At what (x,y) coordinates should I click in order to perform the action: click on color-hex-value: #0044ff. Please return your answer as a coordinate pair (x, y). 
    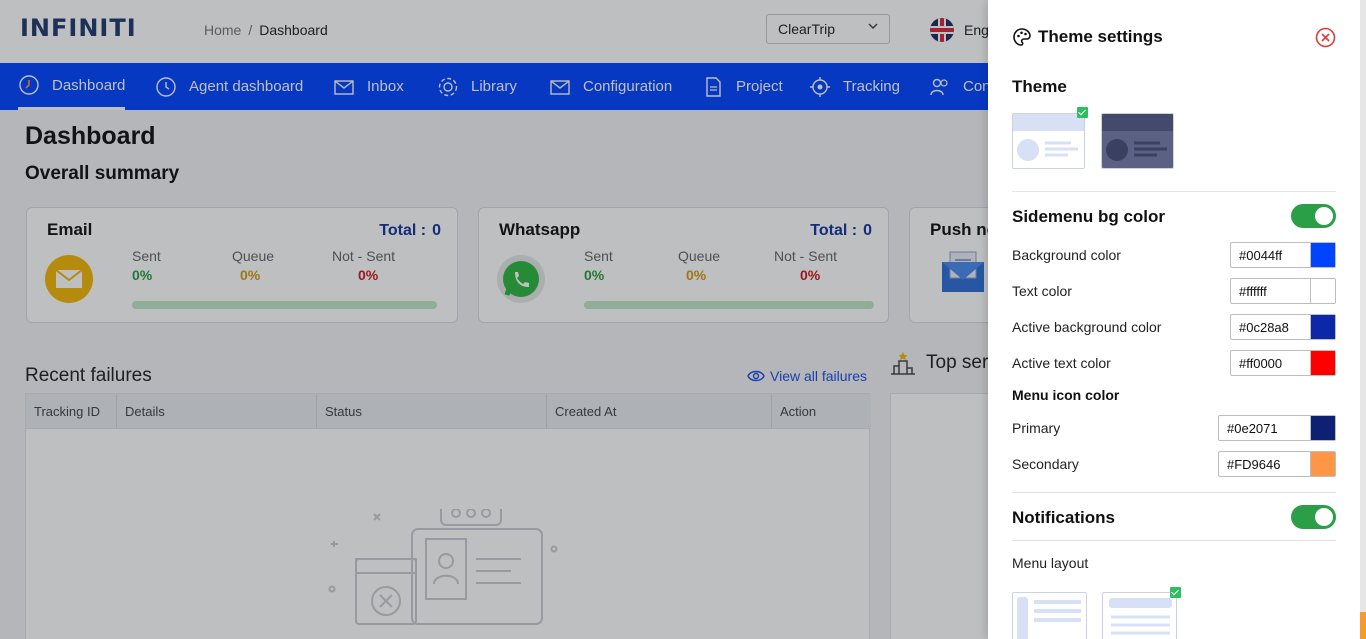
    Looking at the image, I should click on (1261, 255).